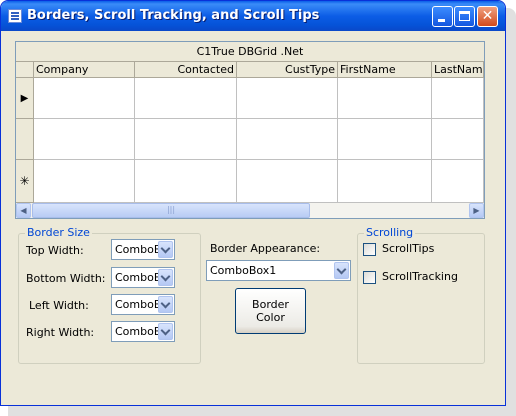 The height and width of the screenshot is (416, 516). Describe the element at coordinates (278, 270) in the screenshot. I see `border-appearance-combo: ComboBox1` at that location.